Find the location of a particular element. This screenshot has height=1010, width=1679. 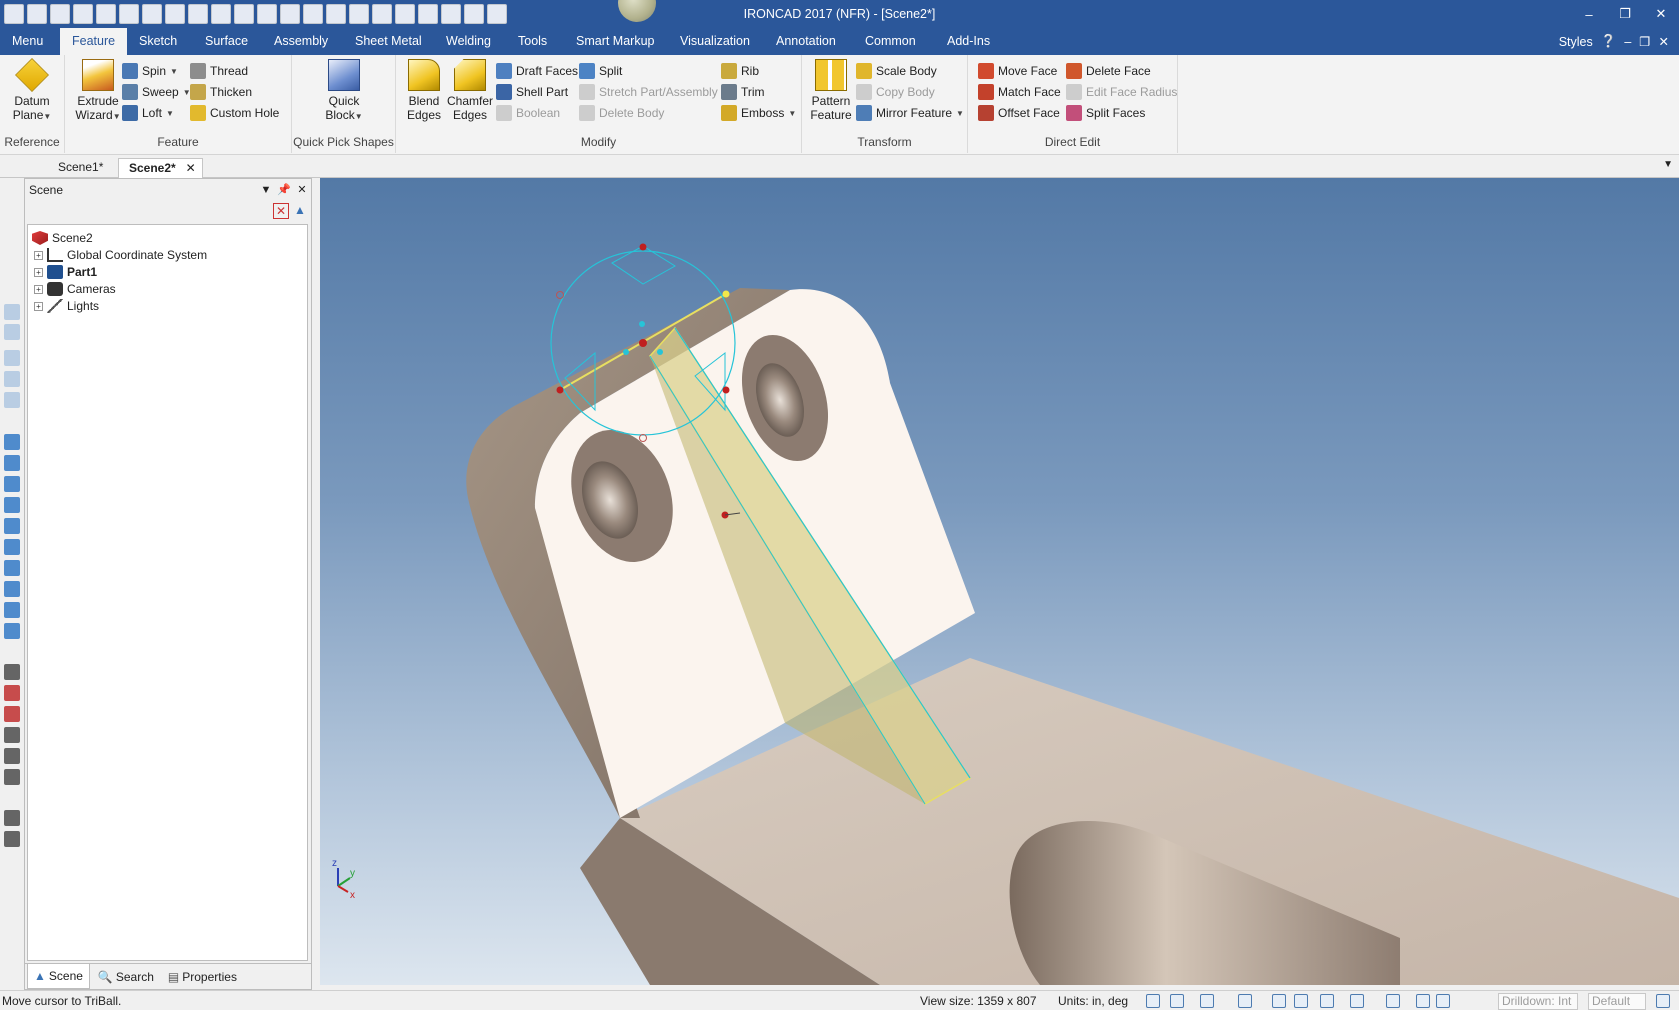

datum-plane-button: Datum Plane▼ is located at coordinates (32, 91).